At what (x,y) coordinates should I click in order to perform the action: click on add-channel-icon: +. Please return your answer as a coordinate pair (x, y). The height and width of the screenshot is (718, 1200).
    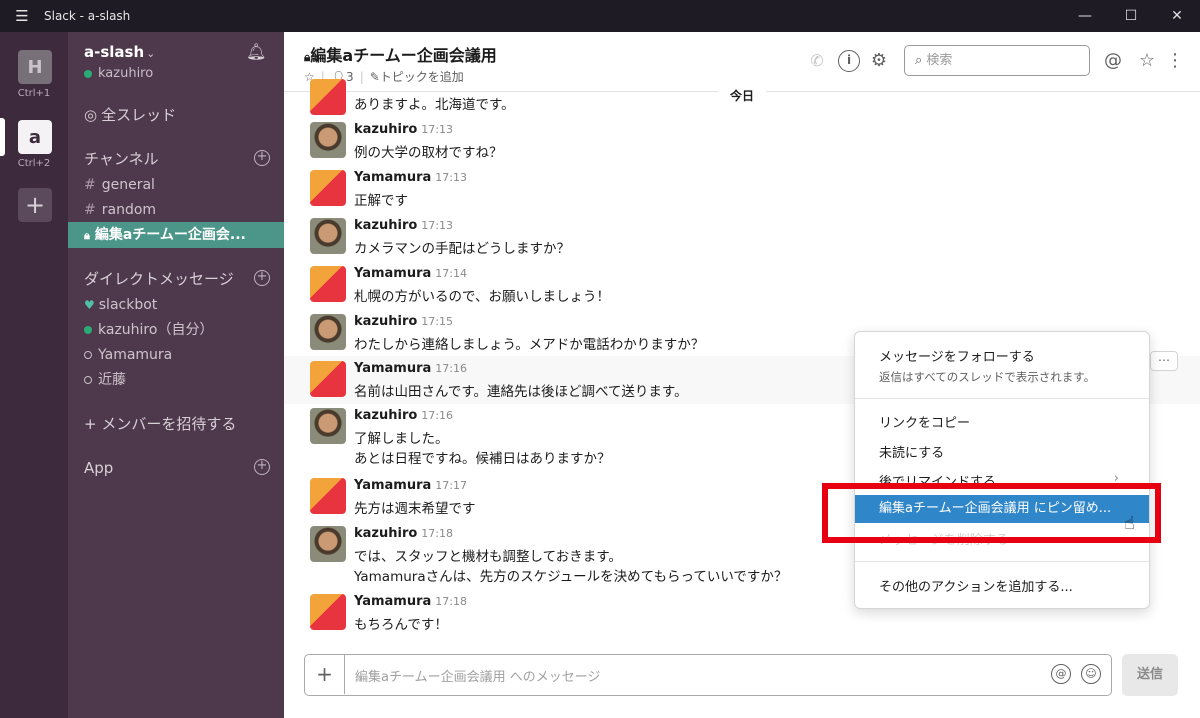
    Looking at the image, I should click on (262, 158).